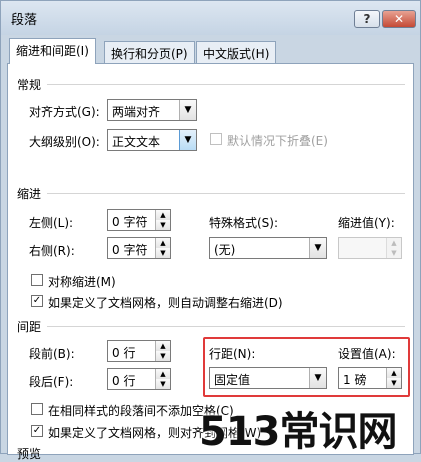 The width and height of the screenshot is (421, 462). I want to click on special-indent-select: (无) ▼, so click(268, 248).